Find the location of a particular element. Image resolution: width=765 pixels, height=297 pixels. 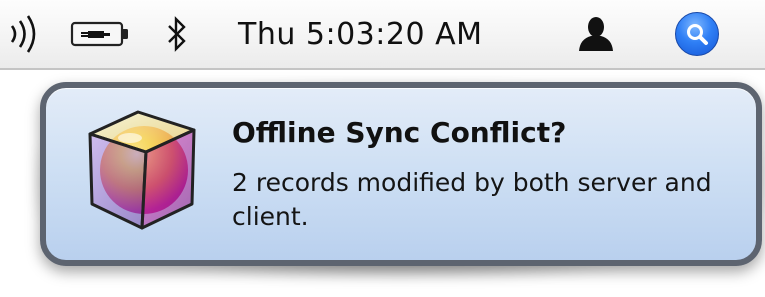

notification-title: Offline Sync Conflict? is located at coordinates (399, 132).